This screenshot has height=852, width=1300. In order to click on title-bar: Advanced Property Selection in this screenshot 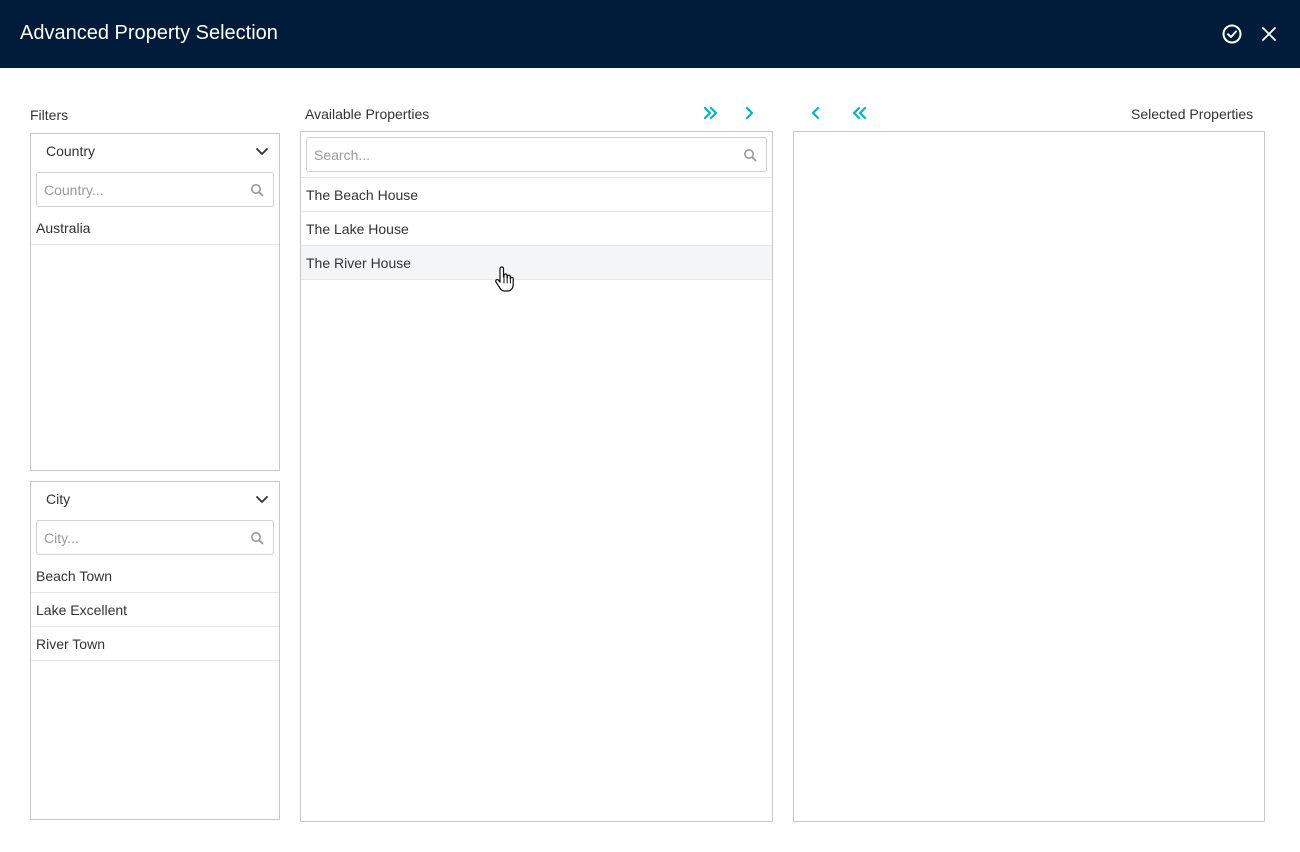, I will do `click(650, 34)`.